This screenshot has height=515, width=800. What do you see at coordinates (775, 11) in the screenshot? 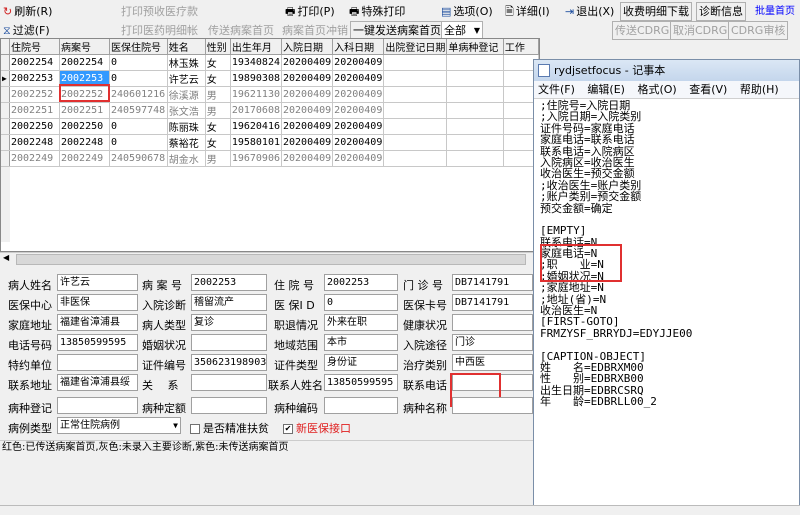
I see `batch-front-link: 批量首页` at bounding box center [775, 11].